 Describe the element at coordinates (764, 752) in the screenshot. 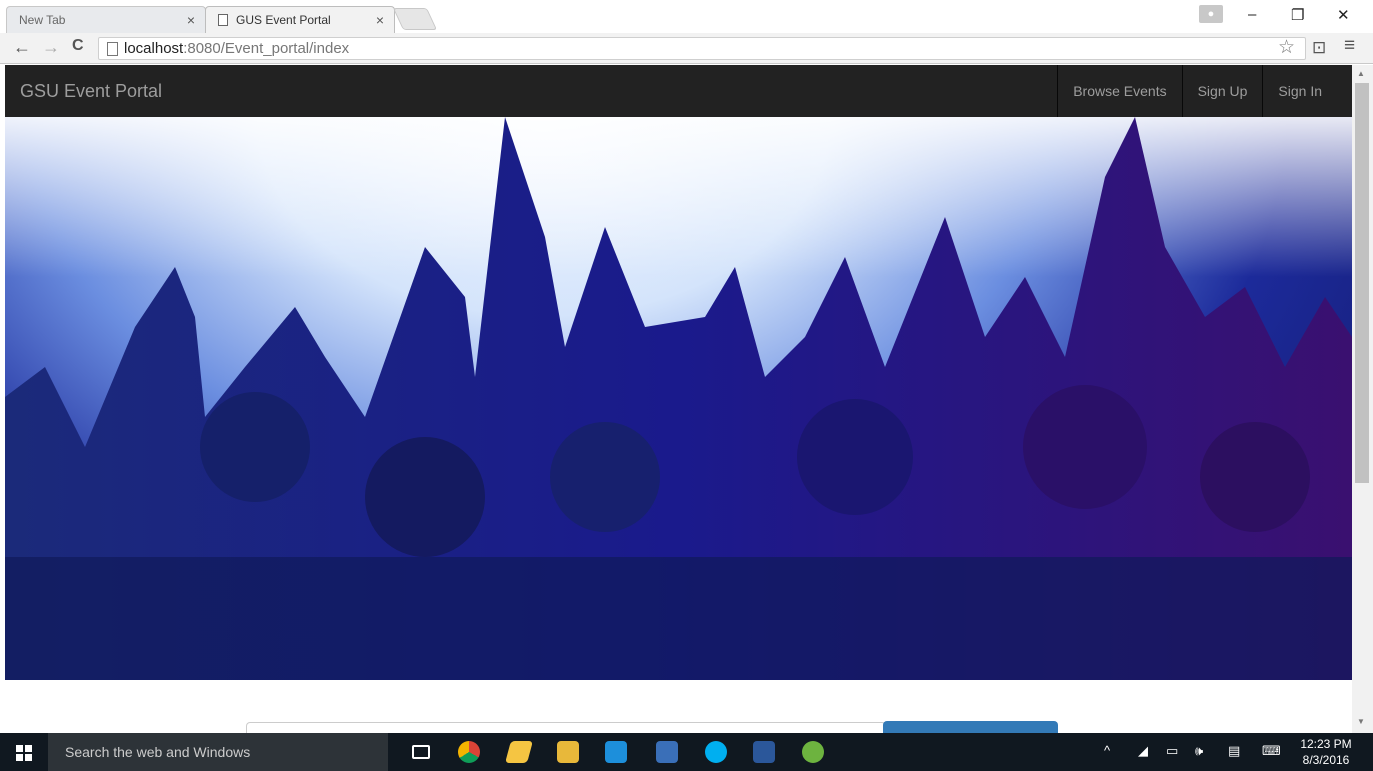

I see `word-app-icon` at that location.